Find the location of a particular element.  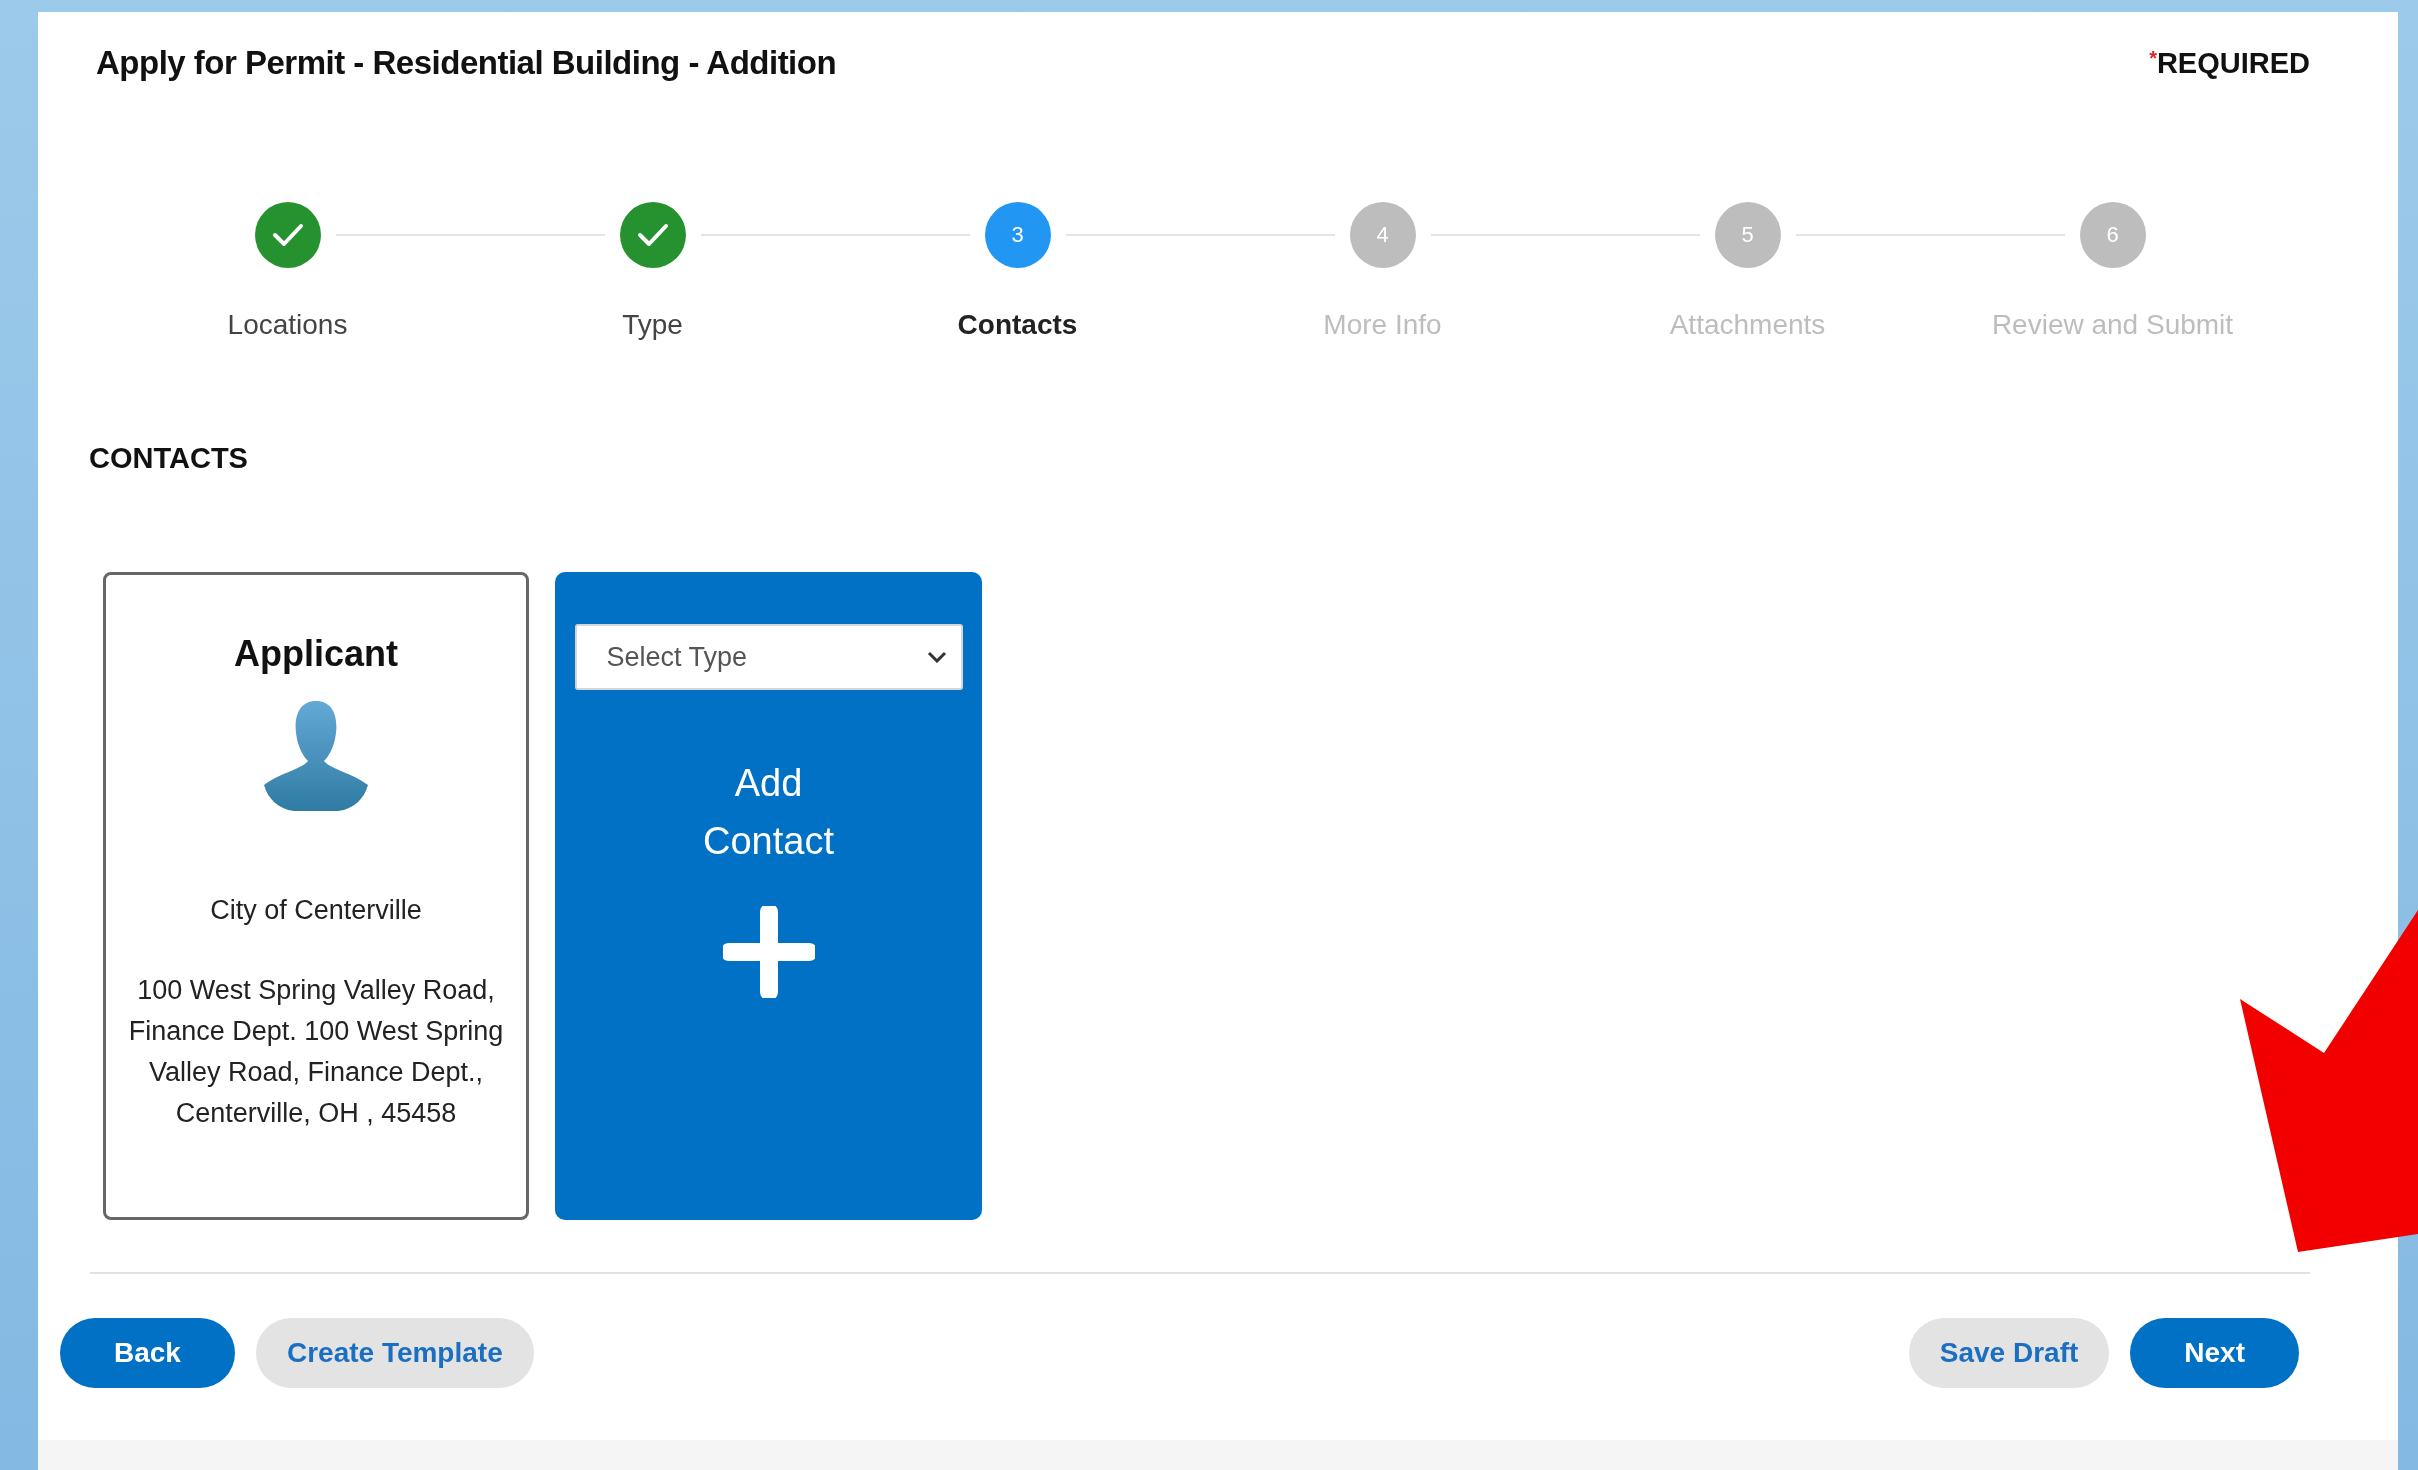

page-title: Apply for Permit - Residential Building - Addition is located at coordinates (466, 63).